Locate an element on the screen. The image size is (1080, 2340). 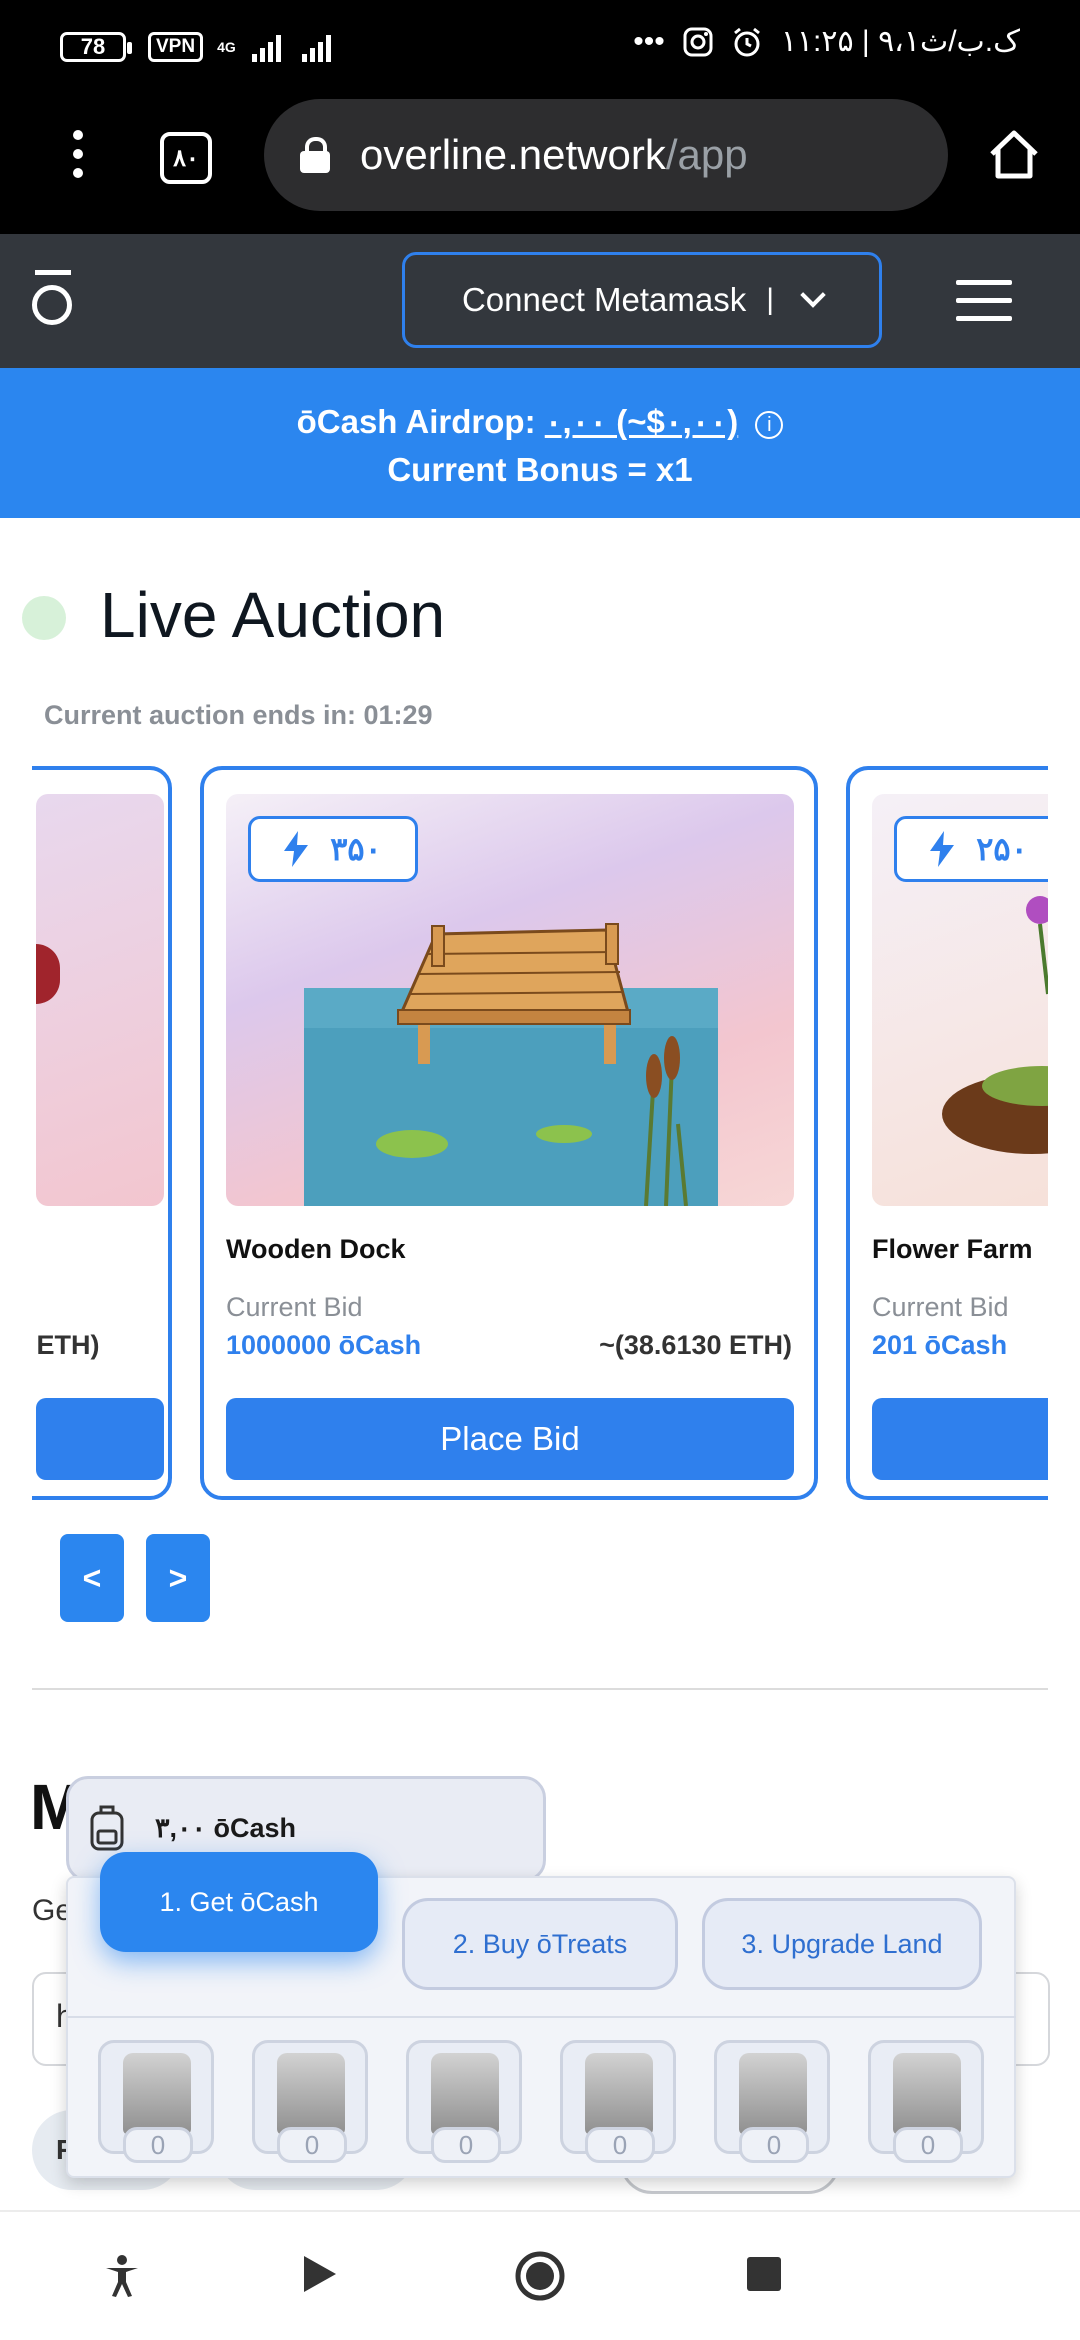
status-bar: 78 VPN 4G ••• ۱۱:۲۵ | ۹،۱ک.ب/ث is located at coordinates (540, 48).